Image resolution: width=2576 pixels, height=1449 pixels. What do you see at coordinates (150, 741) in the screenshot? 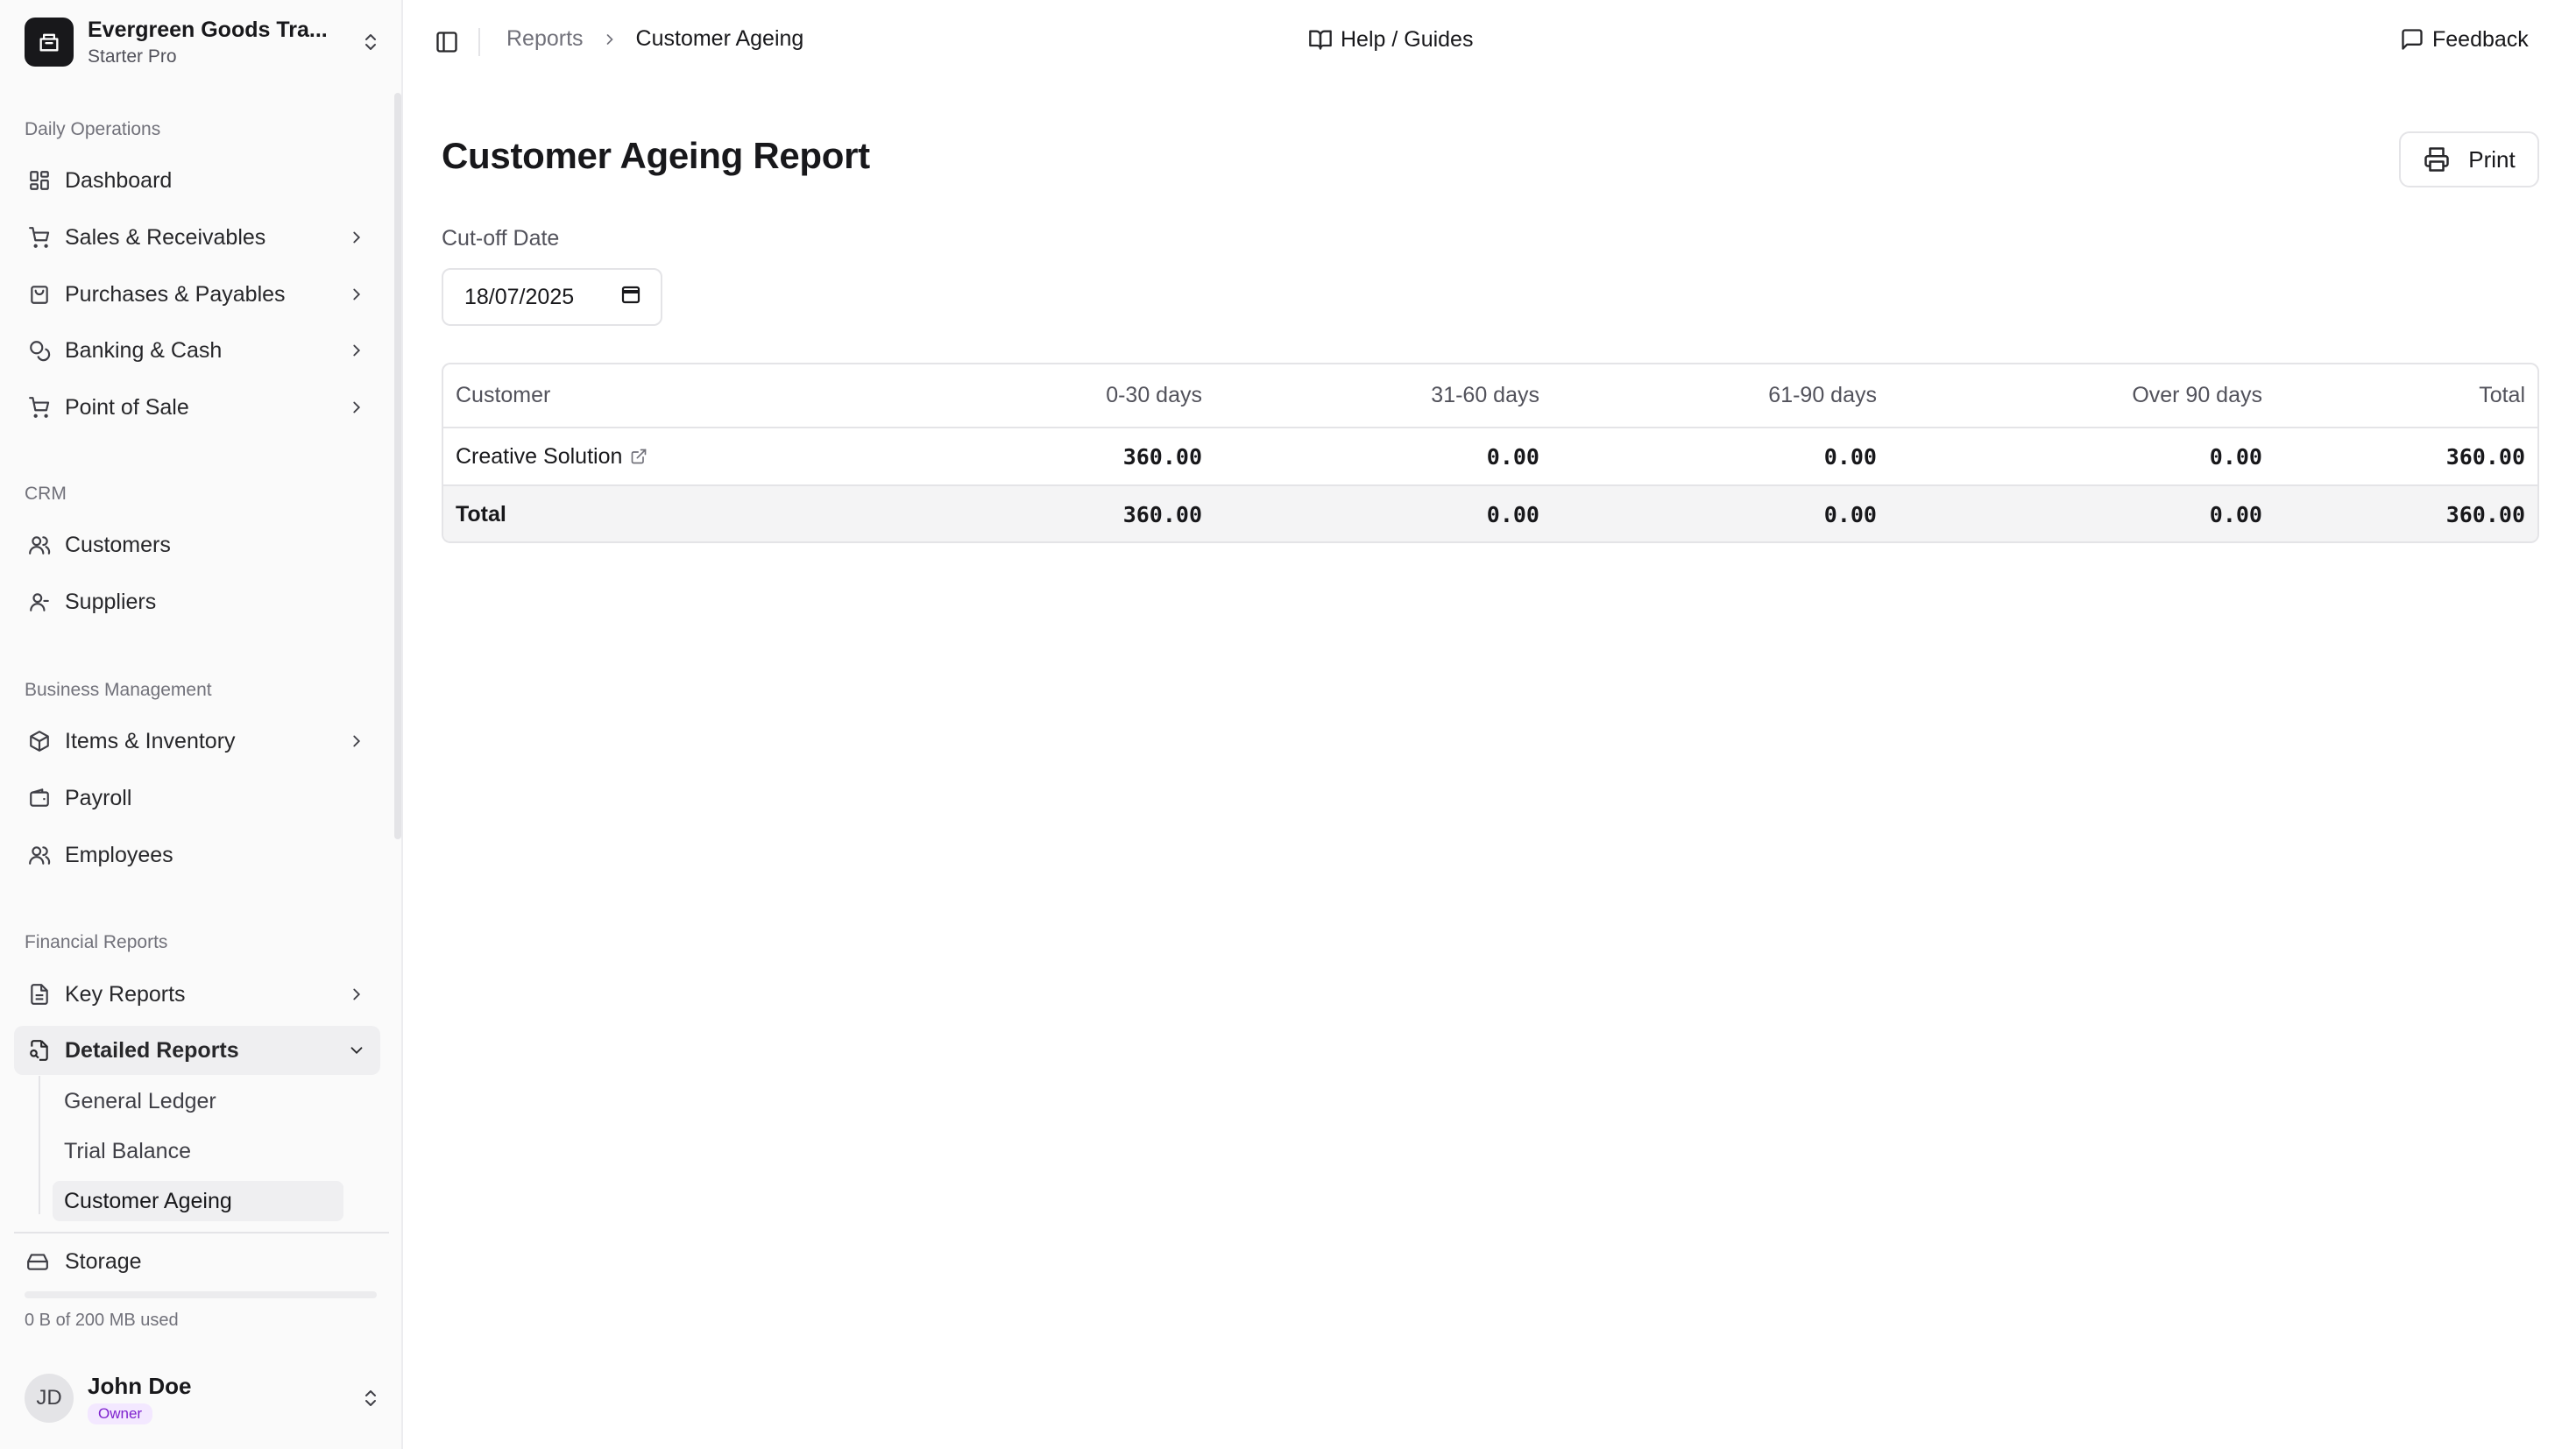
I see `sidebar-item-label: Items & Inventory` at bounding box center [150, 741].